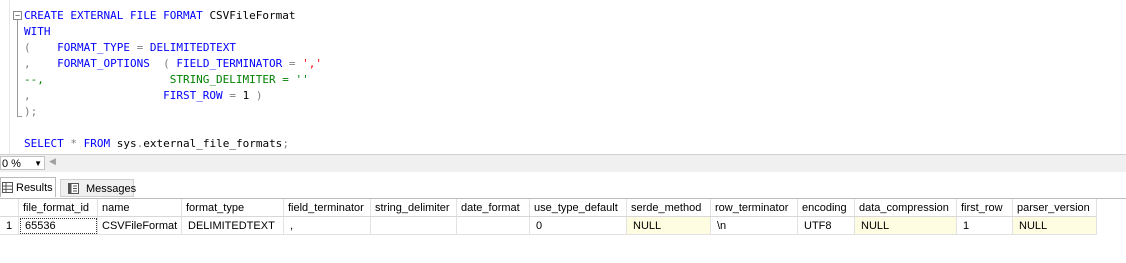 This screenshot has height=263, width=1126. Describe the element at coordinates (173, 32) in the screenshot. I see `code-line: WITH` at that location.